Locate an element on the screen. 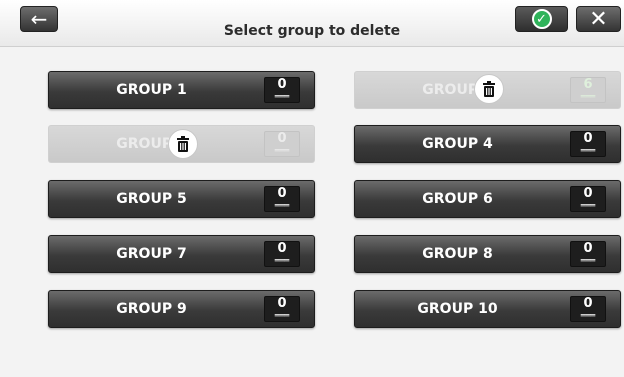 The width and height of the screenshot is (624, 377). group-label: GROUP 7 is located at coordinates (151, 254).